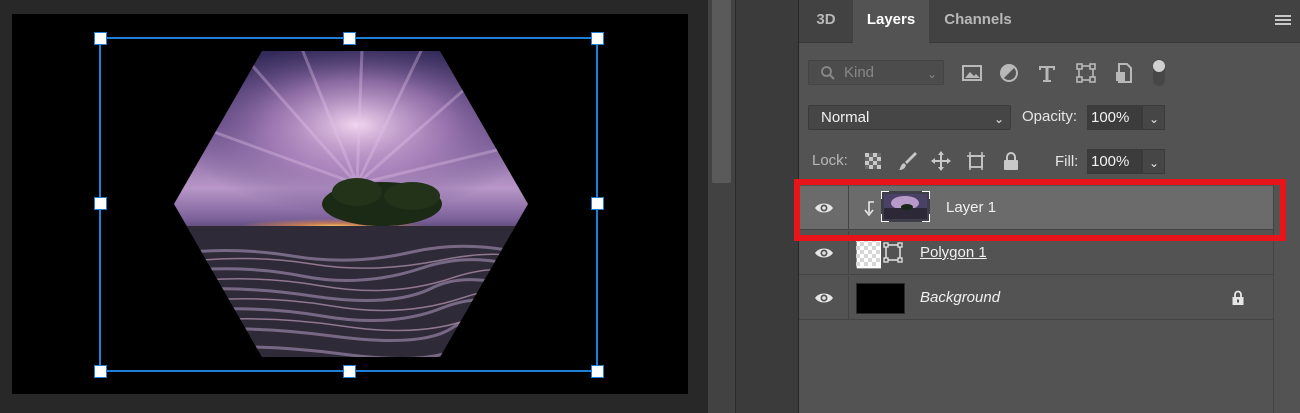 This screenshot has width=1300, height=413. I want to click on lock-label: Lock:, so click(830, 160).